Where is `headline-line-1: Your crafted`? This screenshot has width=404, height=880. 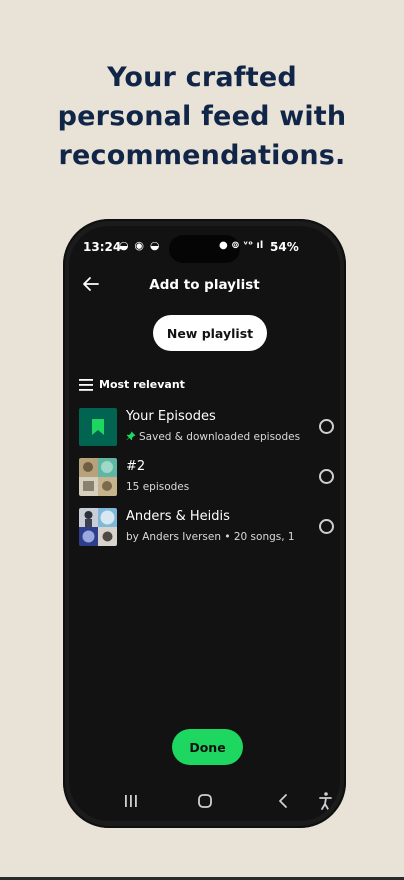 headline-line-1: Your crafted is located at coordinates (202, 77).